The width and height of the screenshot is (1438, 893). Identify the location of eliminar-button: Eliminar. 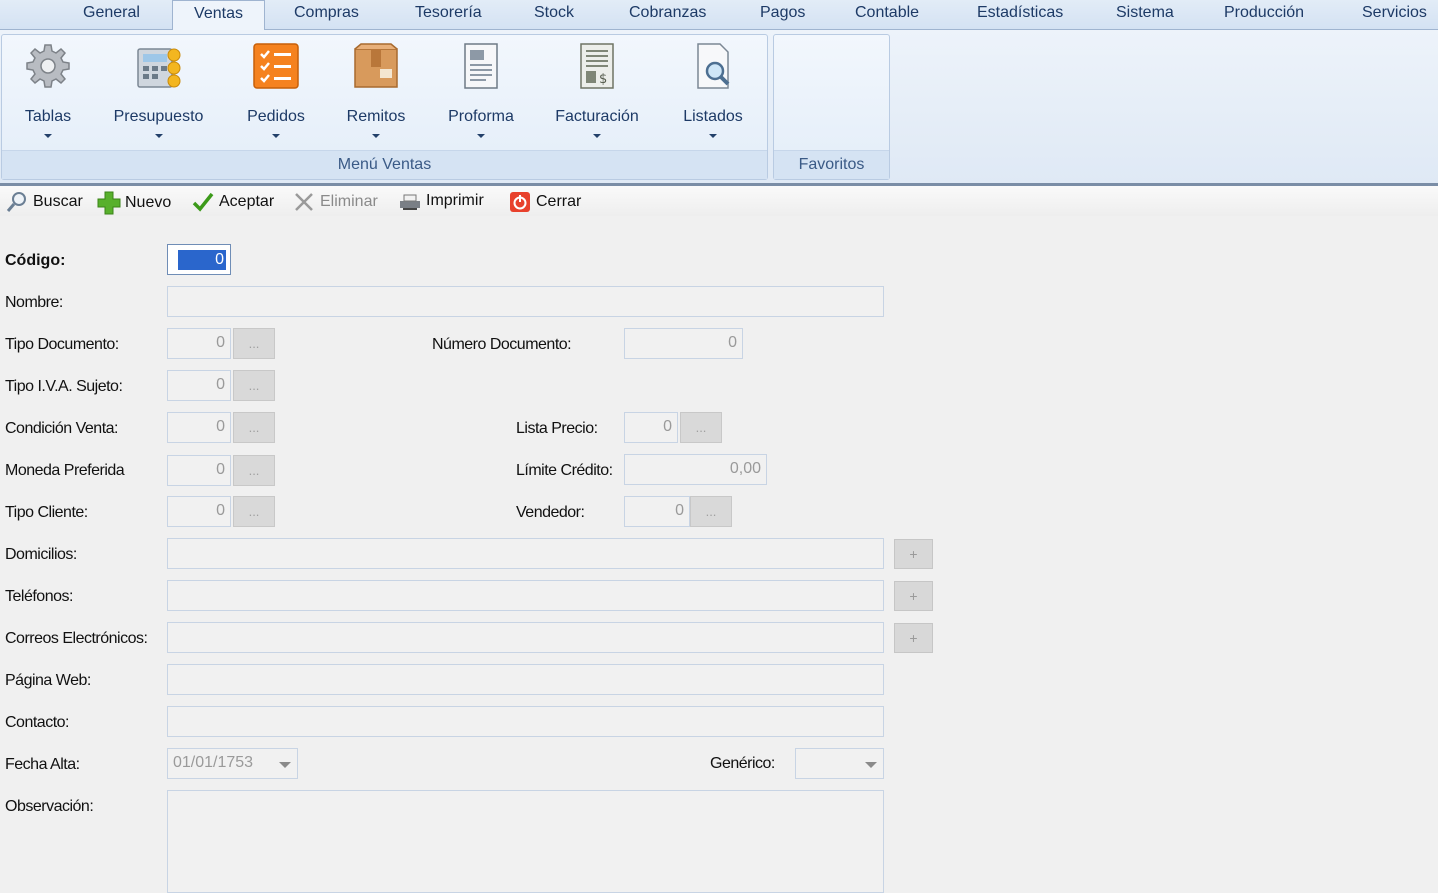
(335, 202).